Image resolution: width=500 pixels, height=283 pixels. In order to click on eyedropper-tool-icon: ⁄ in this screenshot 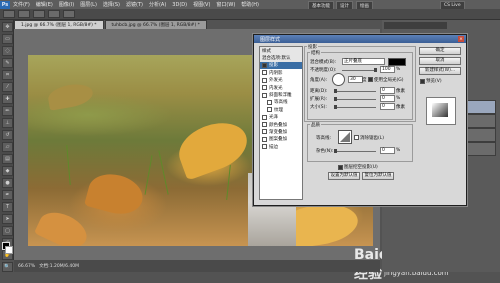, I will do `click(7, 87)`.